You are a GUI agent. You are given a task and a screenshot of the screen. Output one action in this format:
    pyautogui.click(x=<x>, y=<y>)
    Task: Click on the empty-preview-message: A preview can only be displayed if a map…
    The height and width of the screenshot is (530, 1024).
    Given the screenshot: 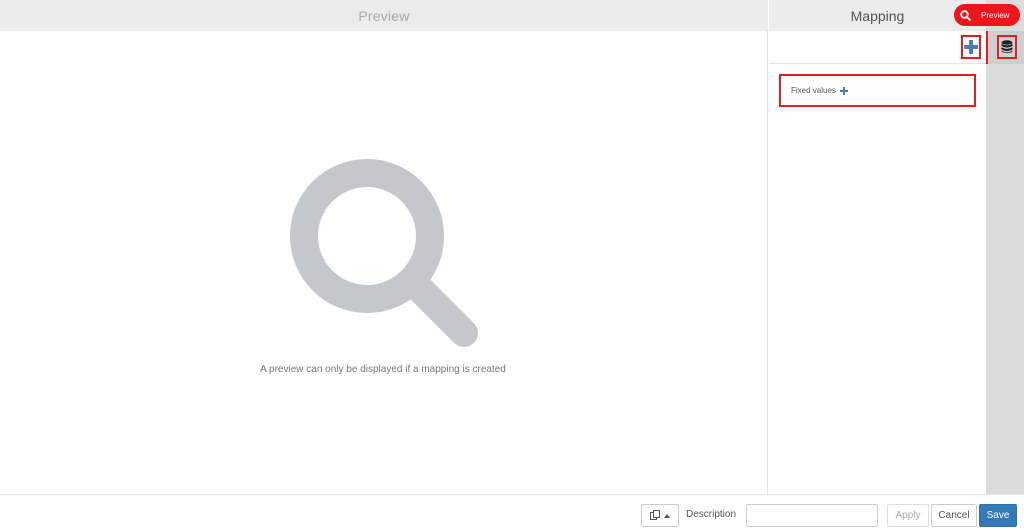 What is the action you would take?
    pyautogui.click(x=383, y=369)
    